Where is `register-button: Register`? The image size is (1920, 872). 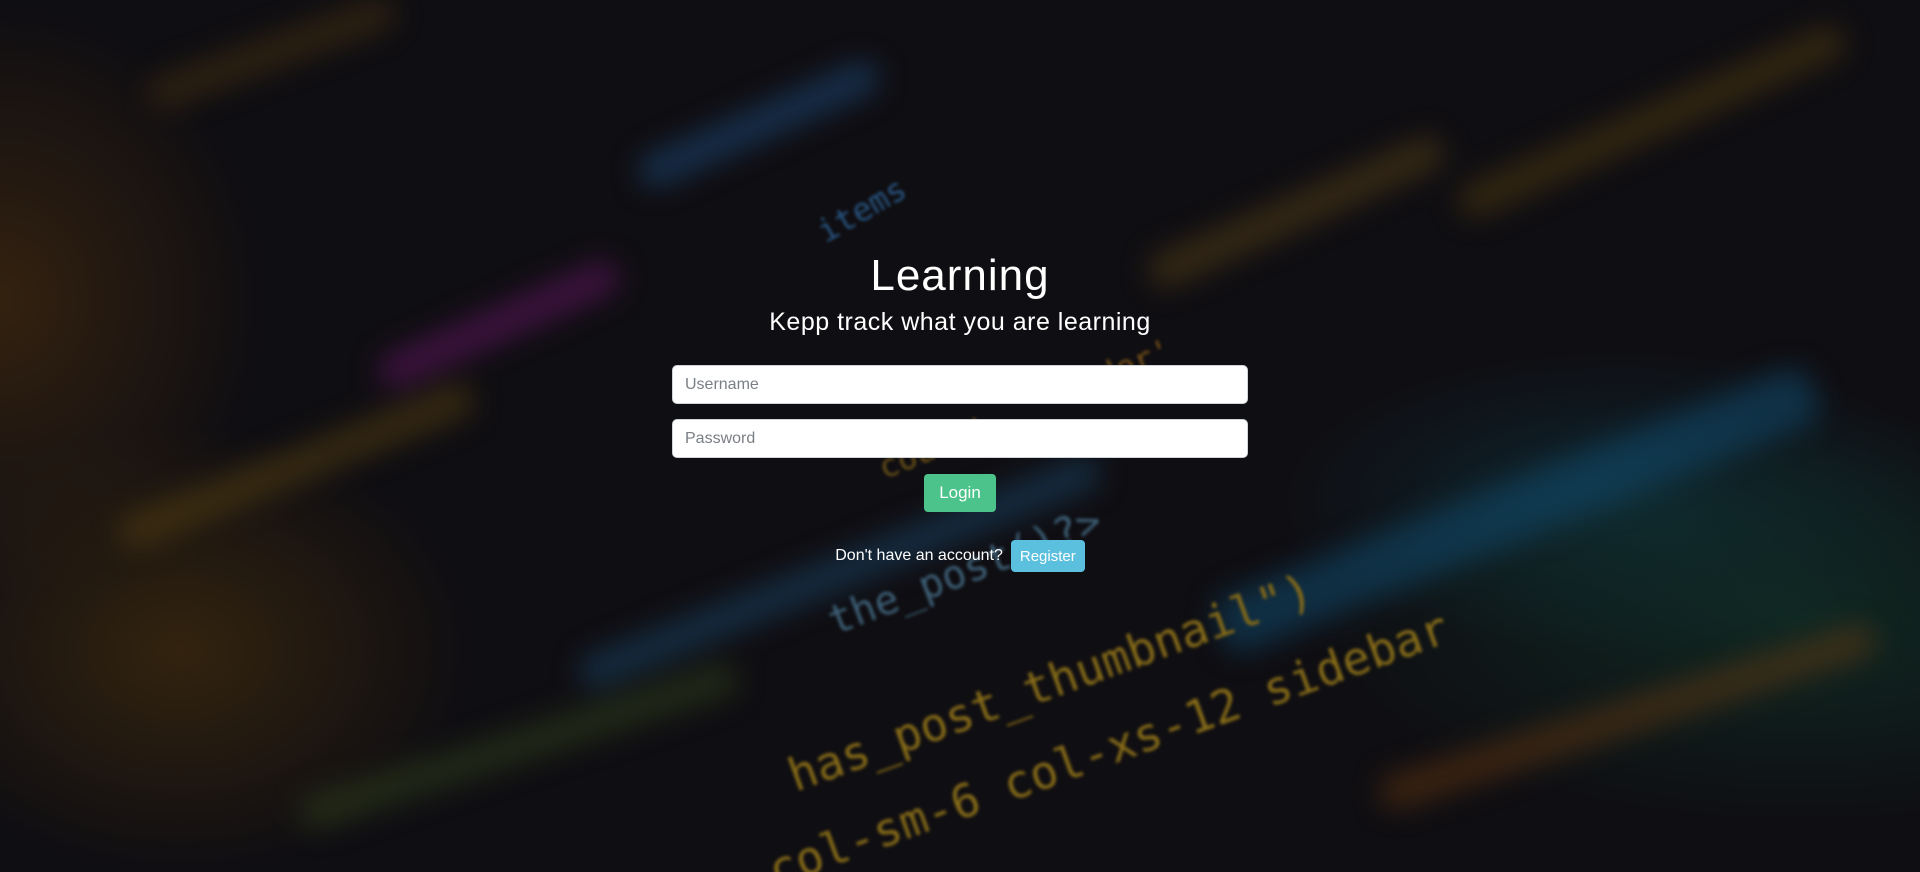
register-button: Register is located at coordinates (1047, 556).